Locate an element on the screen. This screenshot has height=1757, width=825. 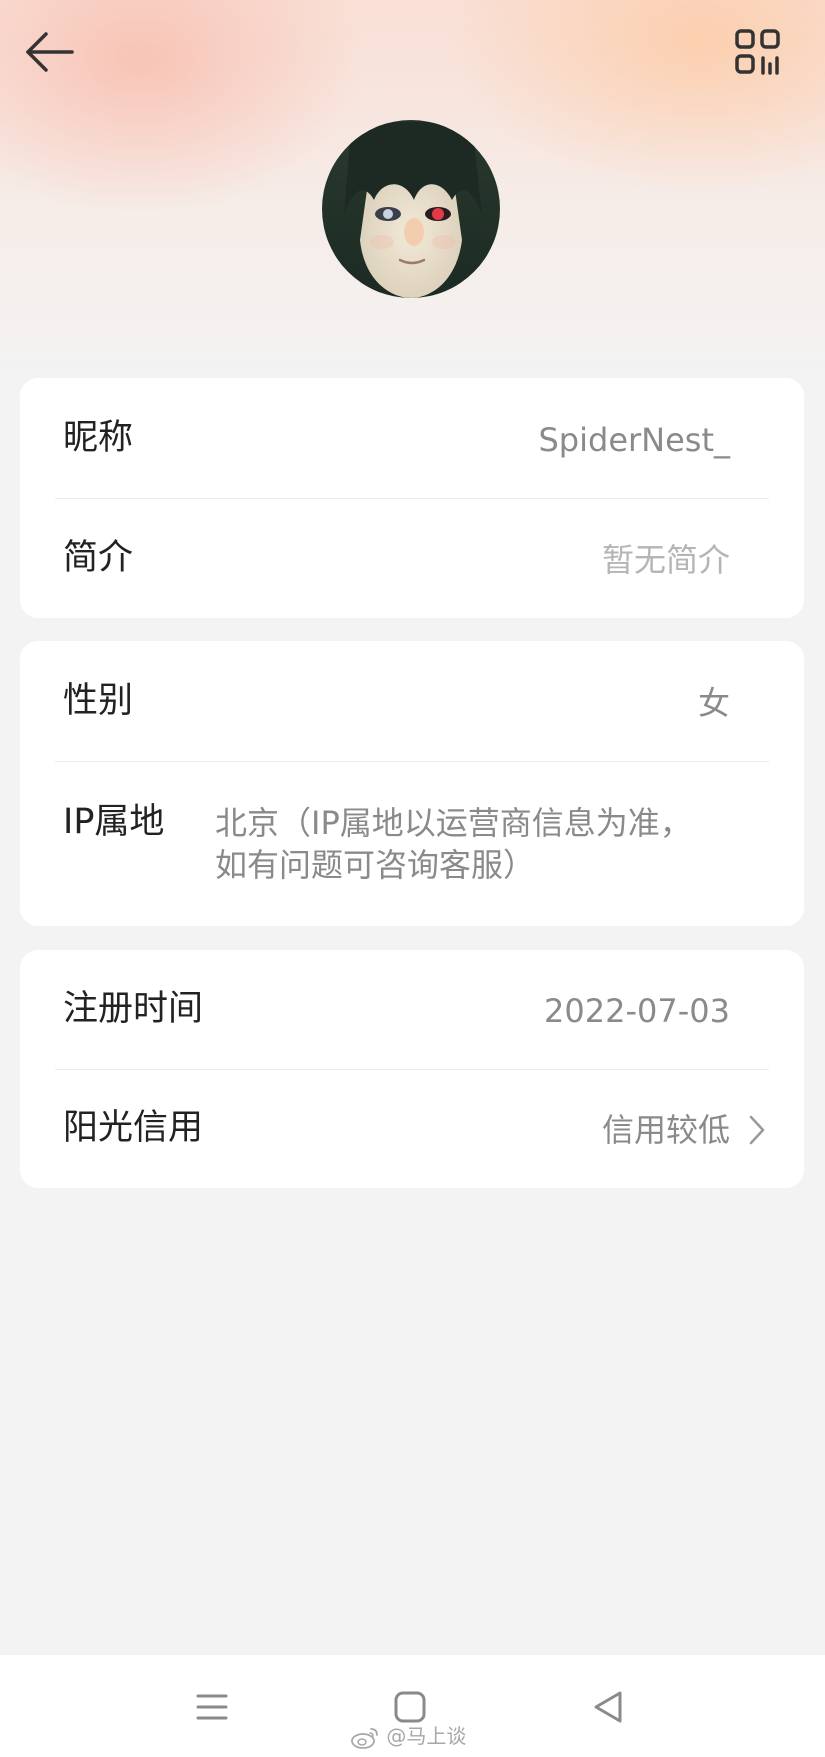
register-time-row: 注册时间 2022-07-03 is located at coordinates (412, 1009).